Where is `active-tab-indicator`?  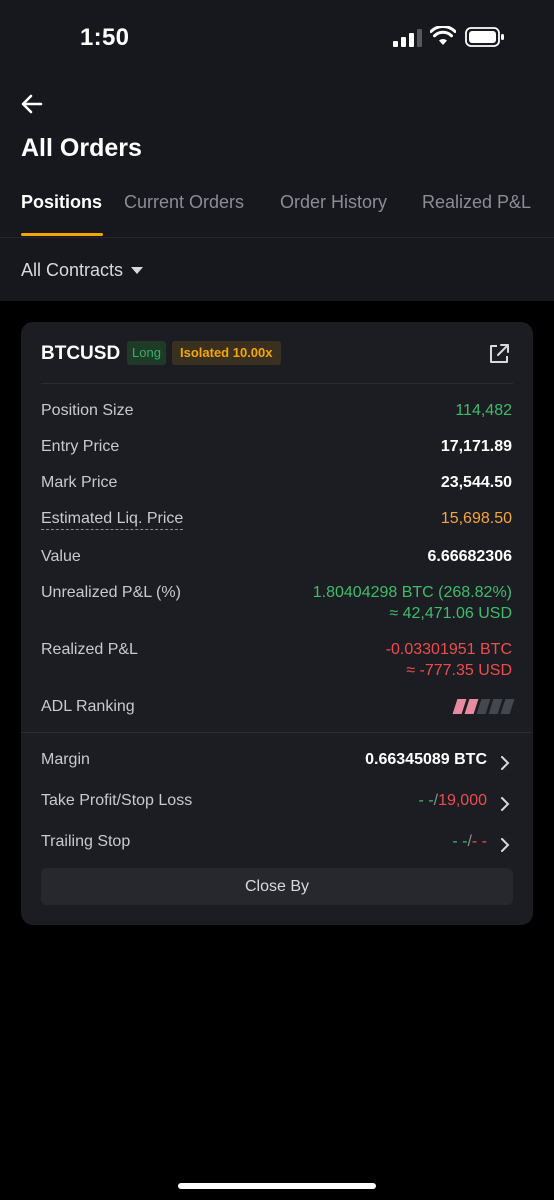 active-tab-indicator is located at coordinates (62, 234).